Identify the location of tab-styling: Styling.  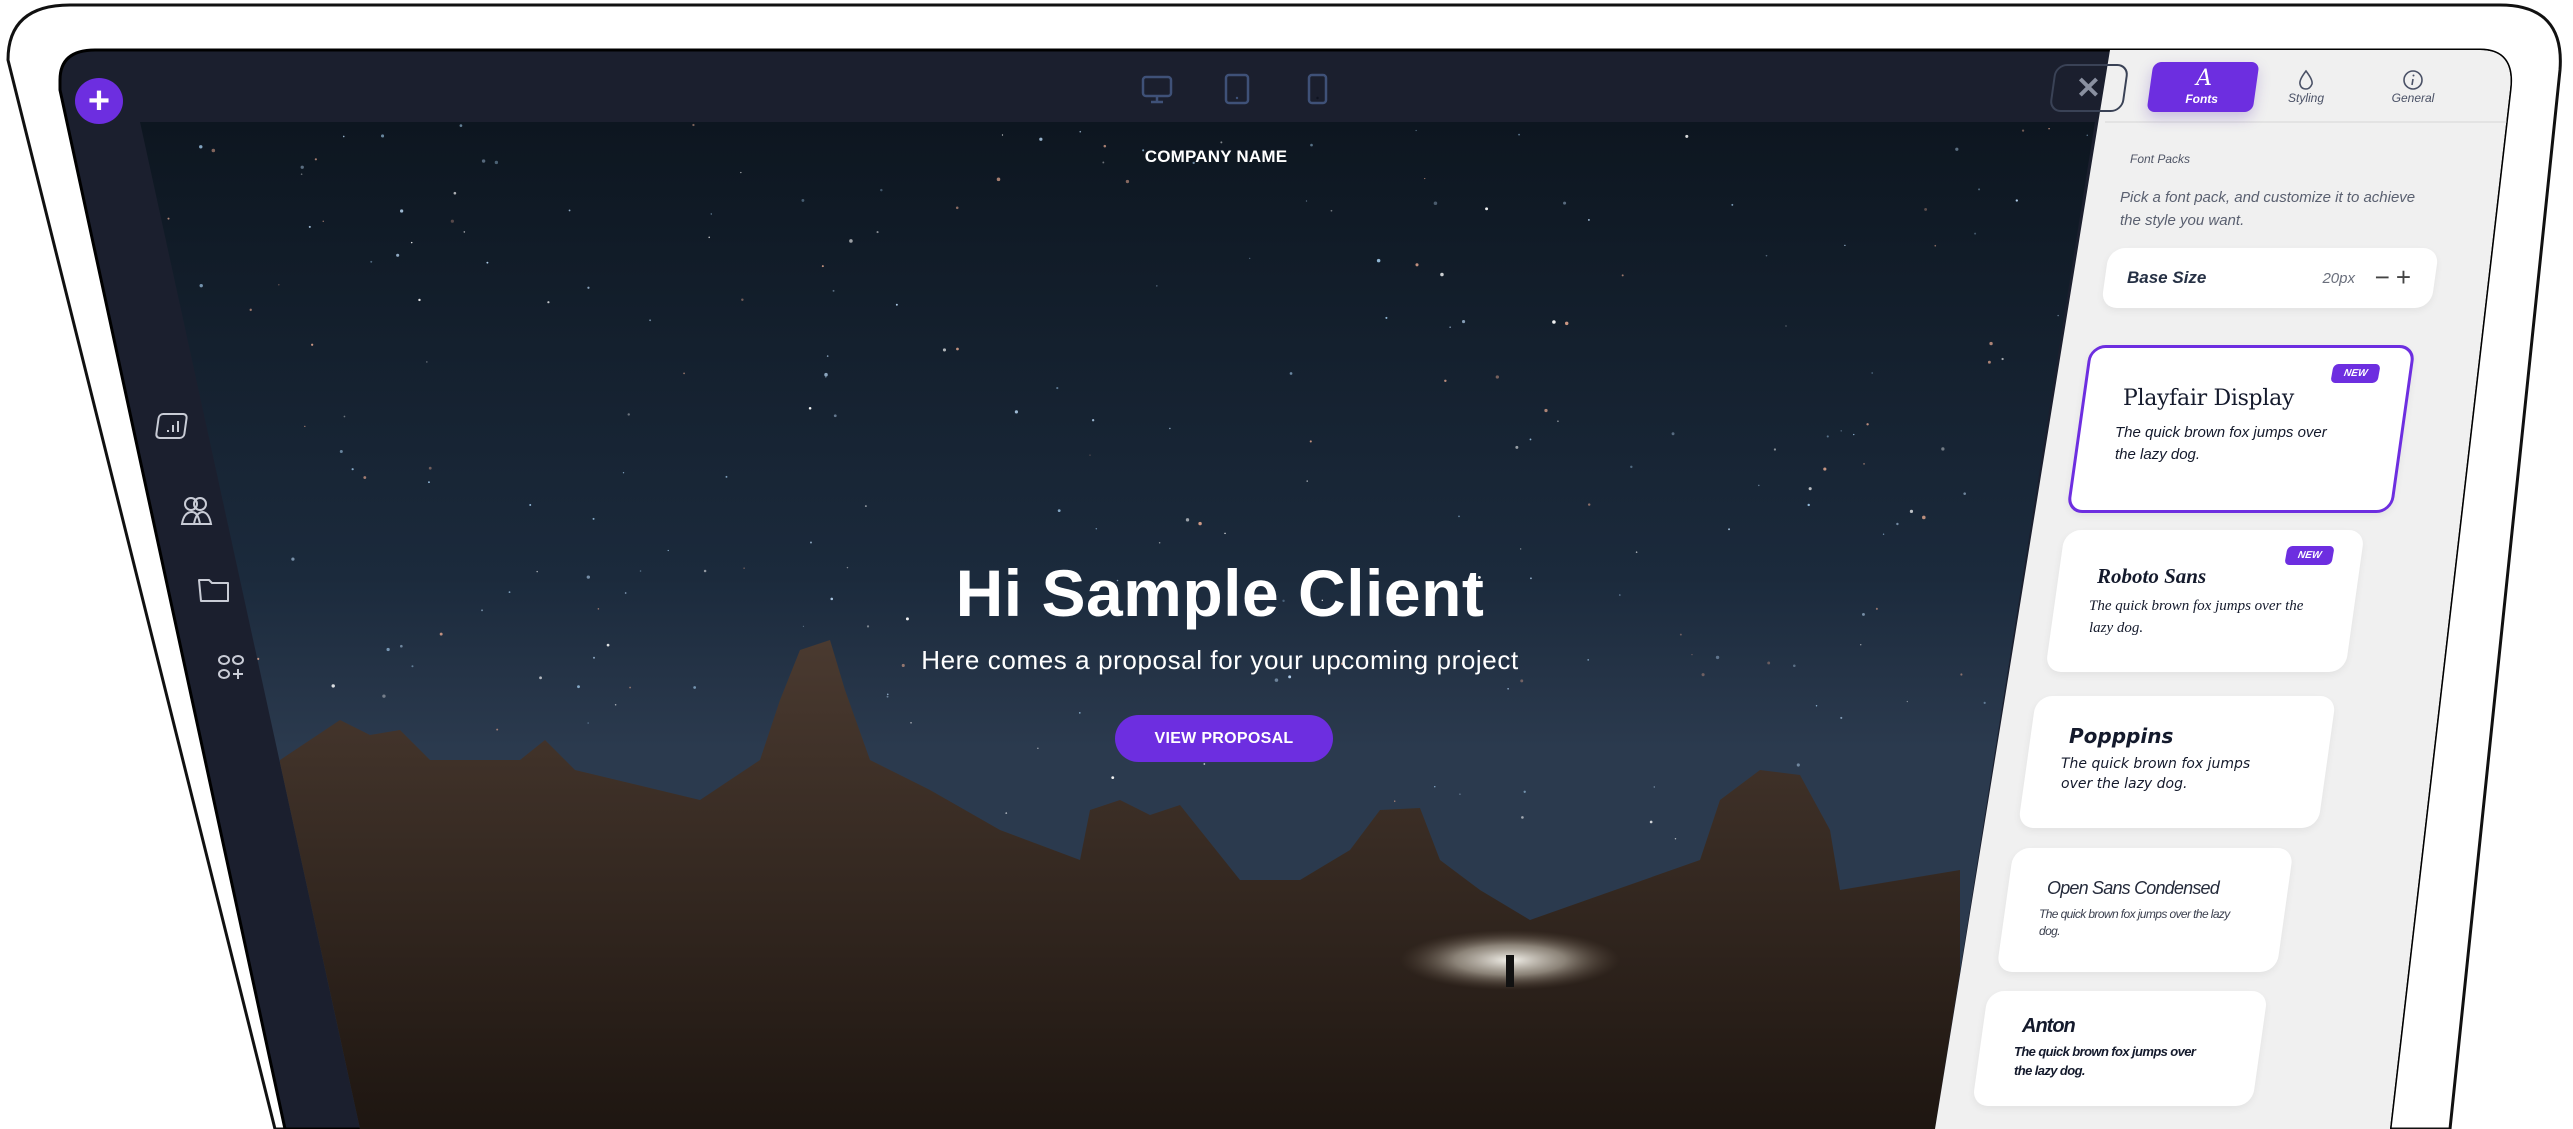
(2306, 87).